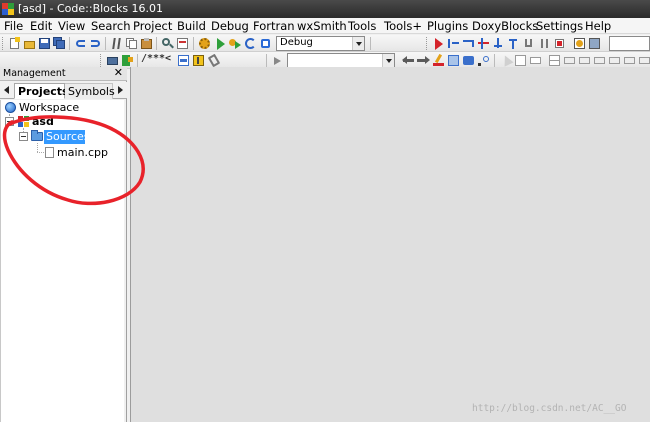  Describe the element at coordinates (59, 43) in the screenshot. I see `save-all-icon` at that location.